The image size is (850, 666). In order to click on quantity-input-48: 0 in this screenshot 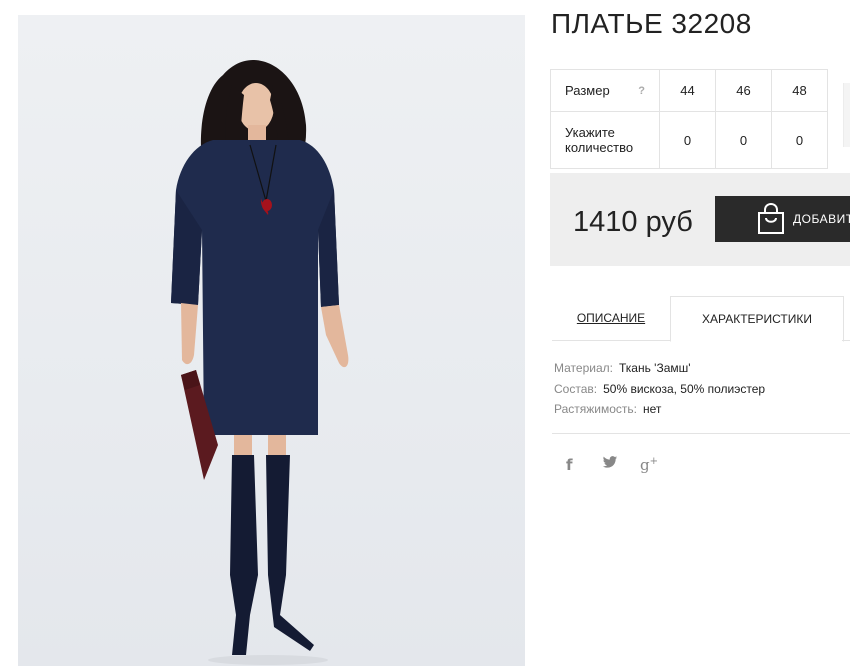, I will do `click(799, 140)`.